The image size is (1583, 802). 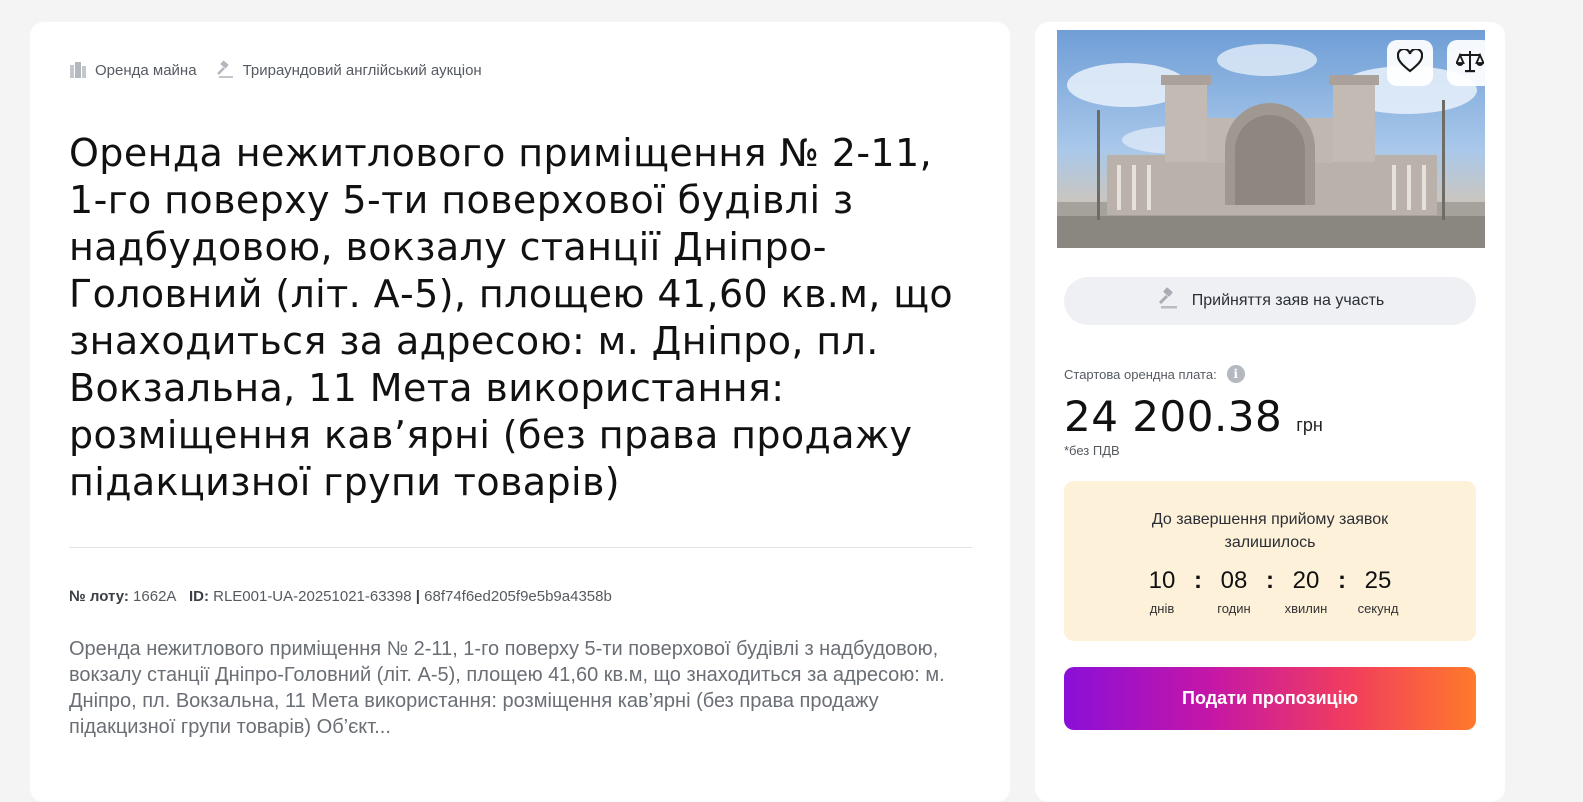 What do you see at coordinates (1162, 608) in the screenshot?
I see `timer-days-label: днів` at bounding box center [1162, 608].